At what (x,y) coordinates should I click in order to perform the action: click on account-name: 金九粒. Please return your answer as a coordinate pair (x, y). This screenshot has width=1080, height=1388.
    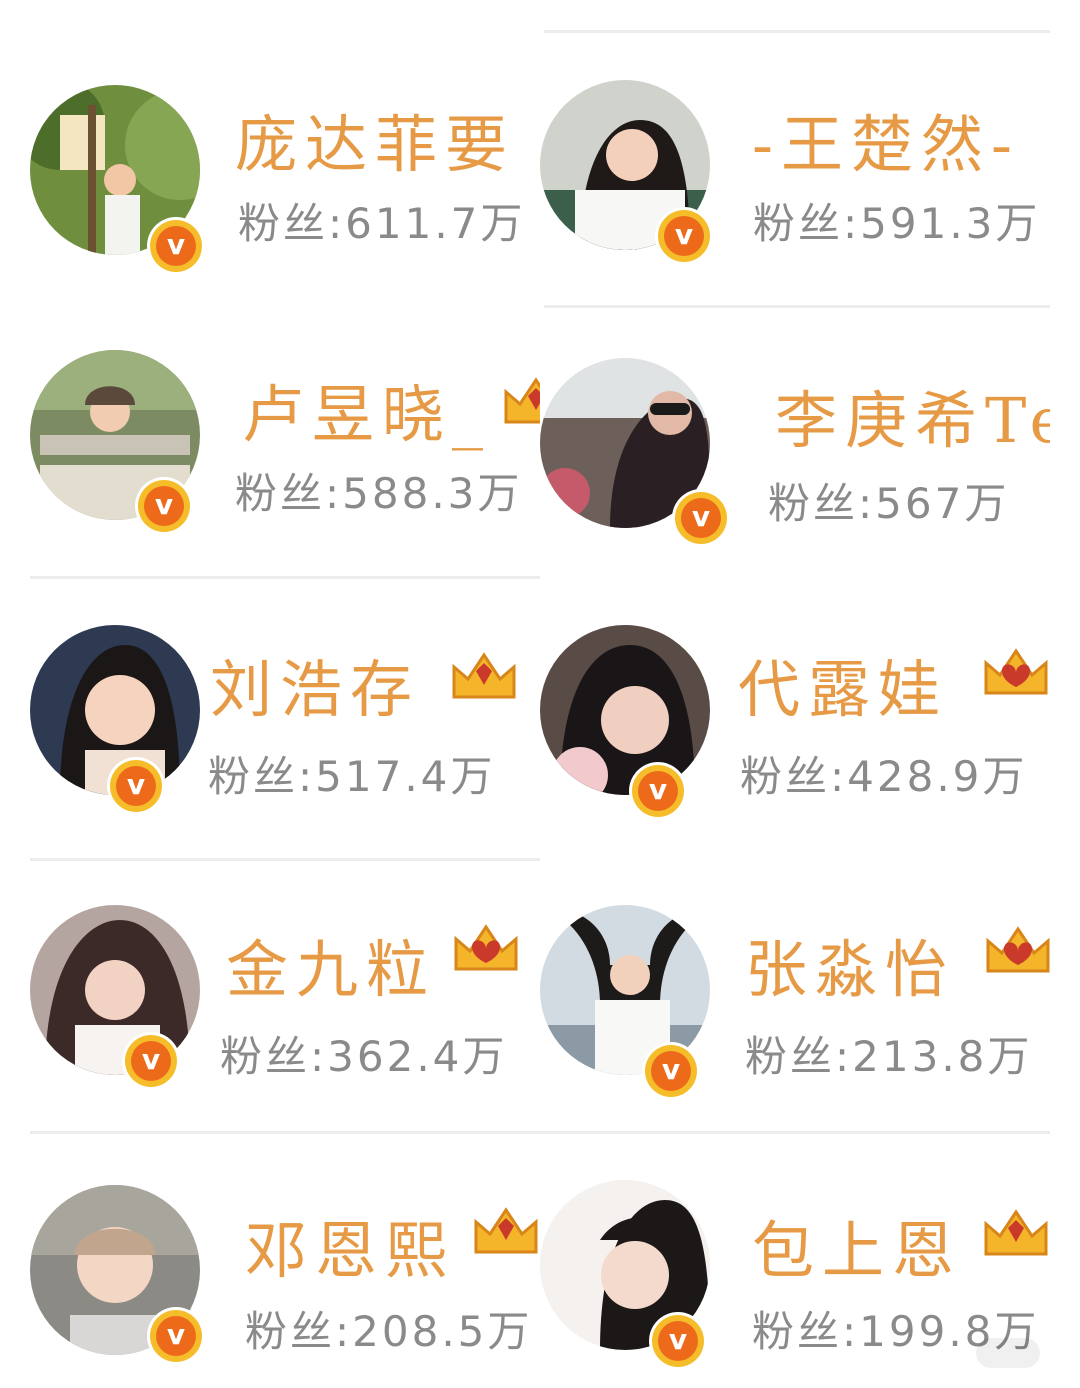
    Looking at the image, I should click on (331, 964).